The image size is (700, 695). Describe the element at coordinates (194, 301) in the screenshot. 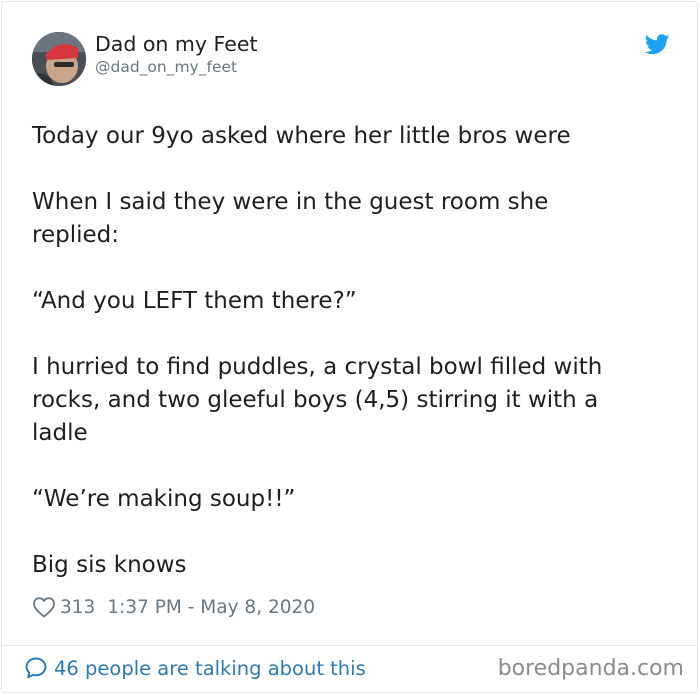

I see `tweet-paragraph: “And you LEFT them there?”` at that location.